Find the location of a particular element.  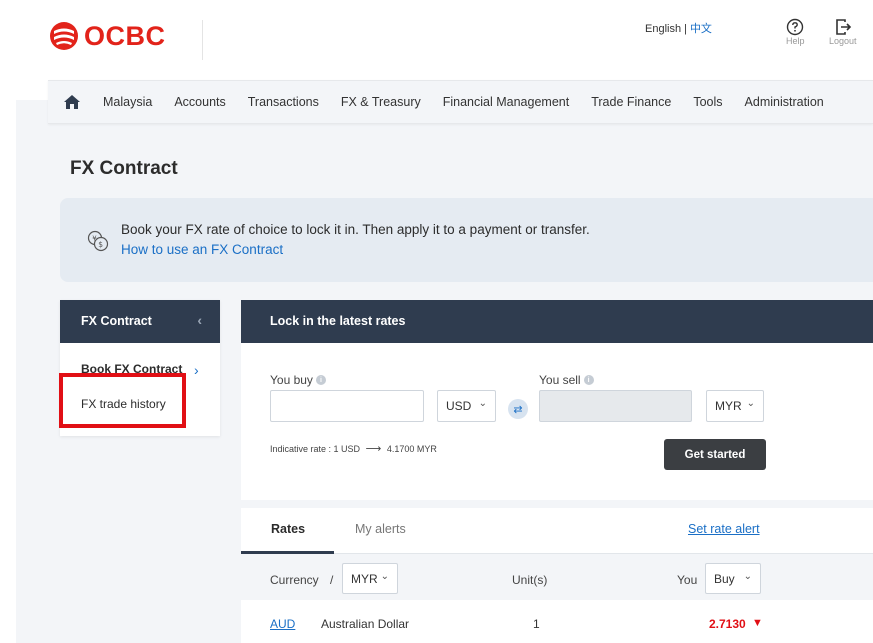

side-panel-title: FX Contract is located at coordinates (116, 321).